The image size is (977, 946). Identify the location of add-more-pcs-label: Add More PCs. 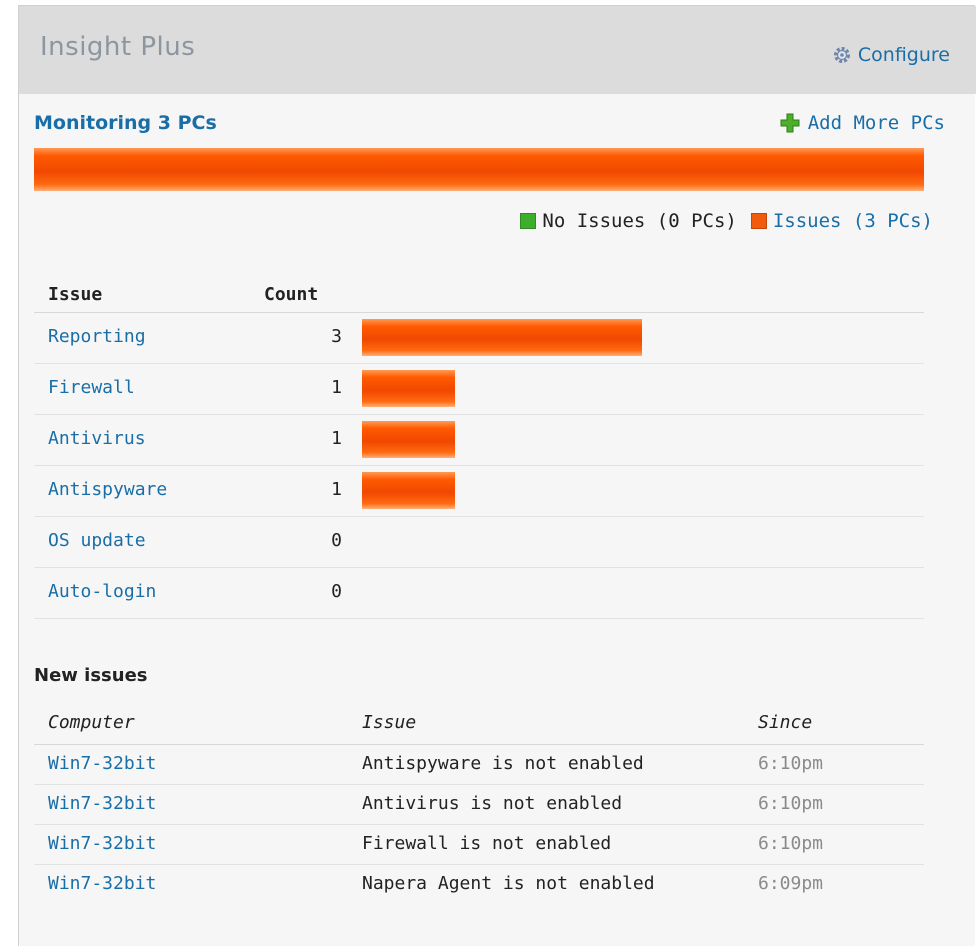
(876, 123).